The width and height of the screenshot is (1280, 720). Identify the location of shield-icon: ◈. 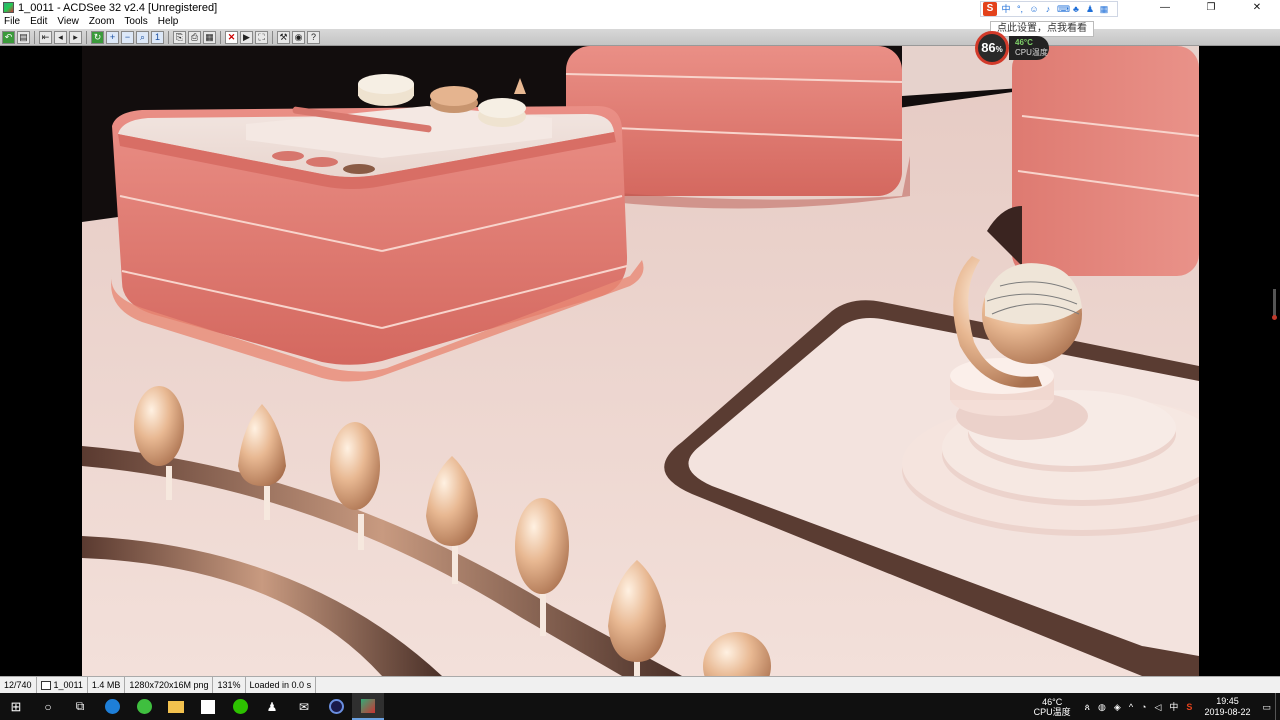
(1117, 707).